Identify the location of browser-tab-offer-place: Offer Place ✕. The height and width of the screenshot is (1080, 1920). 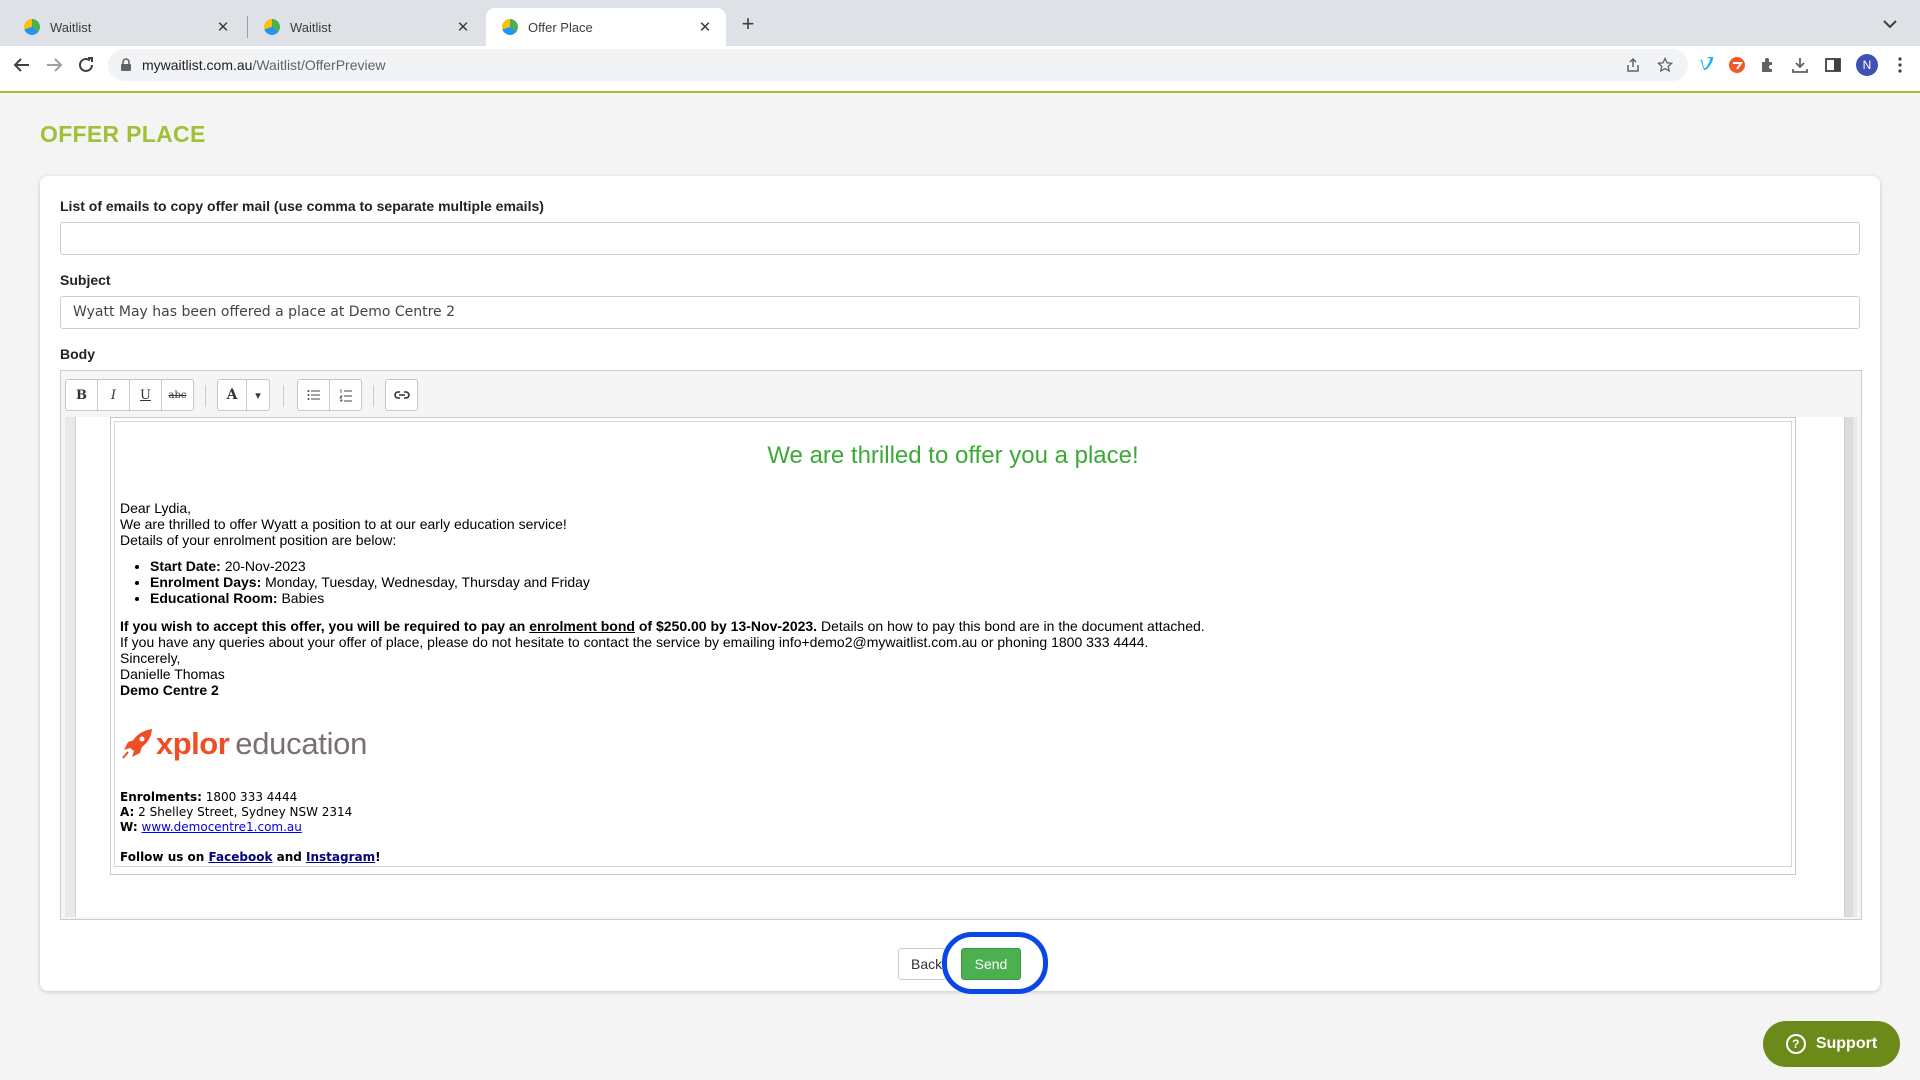
(606, 27).